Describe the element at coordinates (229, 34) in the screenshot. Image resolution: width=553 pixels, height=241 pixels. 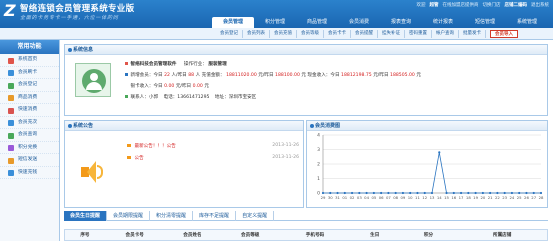
I see `subnav-item-1: 会员登记` at that location.